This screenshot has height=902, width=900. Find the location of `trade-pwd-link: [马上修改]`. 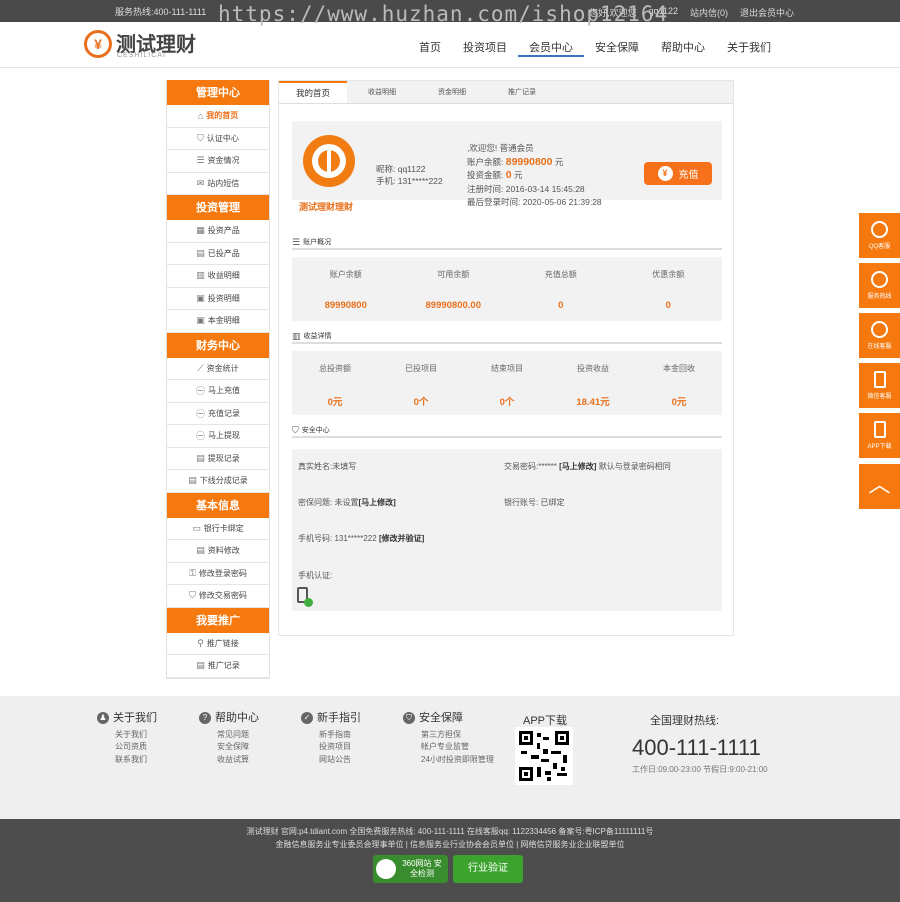

trade-pwd-link: [马上修改] is located at coordinates (577, 466).